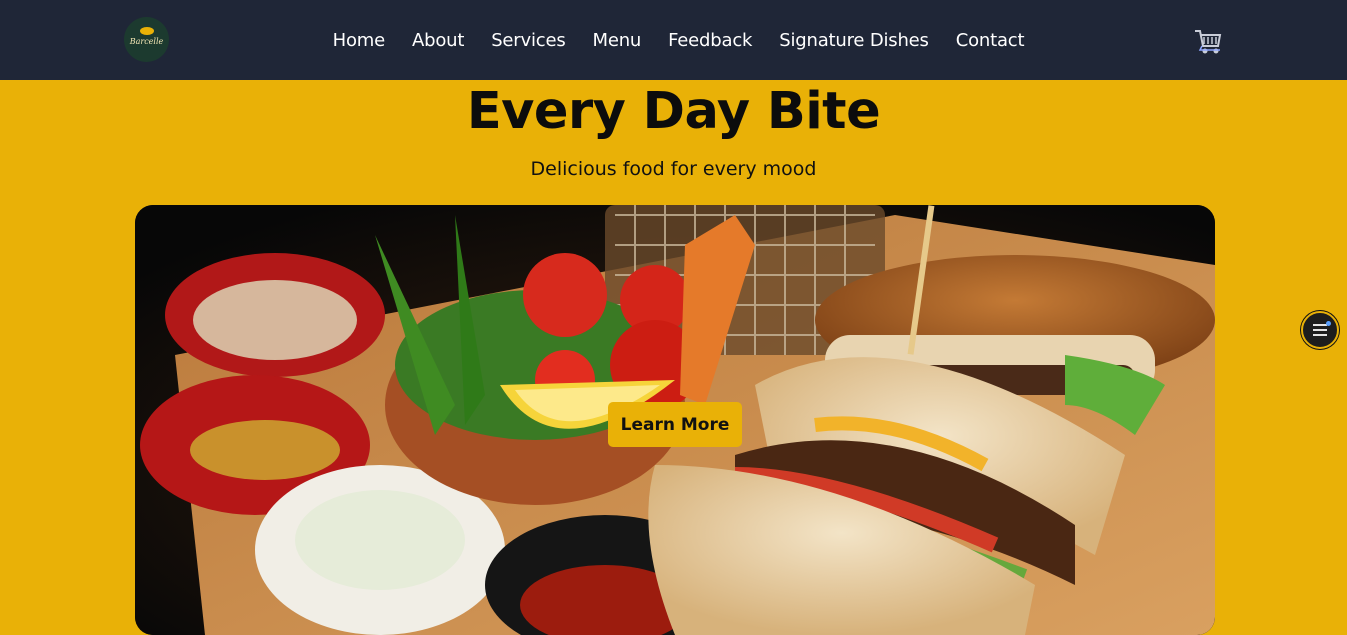 The height and width of the screenshot is (635, 1347). I want to click on nav-item-contact: Contact, so click(990, 40).